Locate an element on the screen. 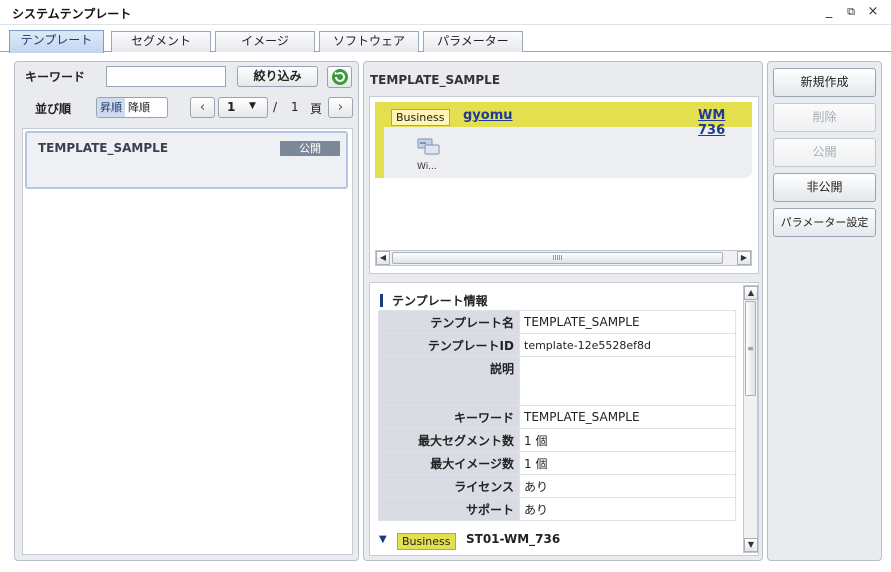 The width and height of the screenshot is (891, 572). page-unit: 頁 is located at coordinates (316, 109).